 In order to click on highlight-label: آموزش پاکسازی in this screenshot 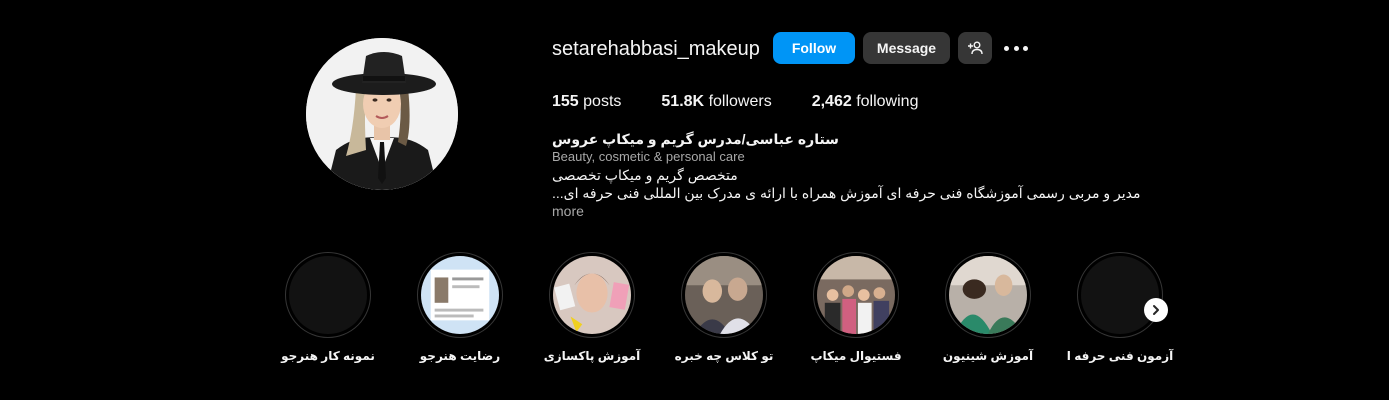, I will do `click(592, 356)`.